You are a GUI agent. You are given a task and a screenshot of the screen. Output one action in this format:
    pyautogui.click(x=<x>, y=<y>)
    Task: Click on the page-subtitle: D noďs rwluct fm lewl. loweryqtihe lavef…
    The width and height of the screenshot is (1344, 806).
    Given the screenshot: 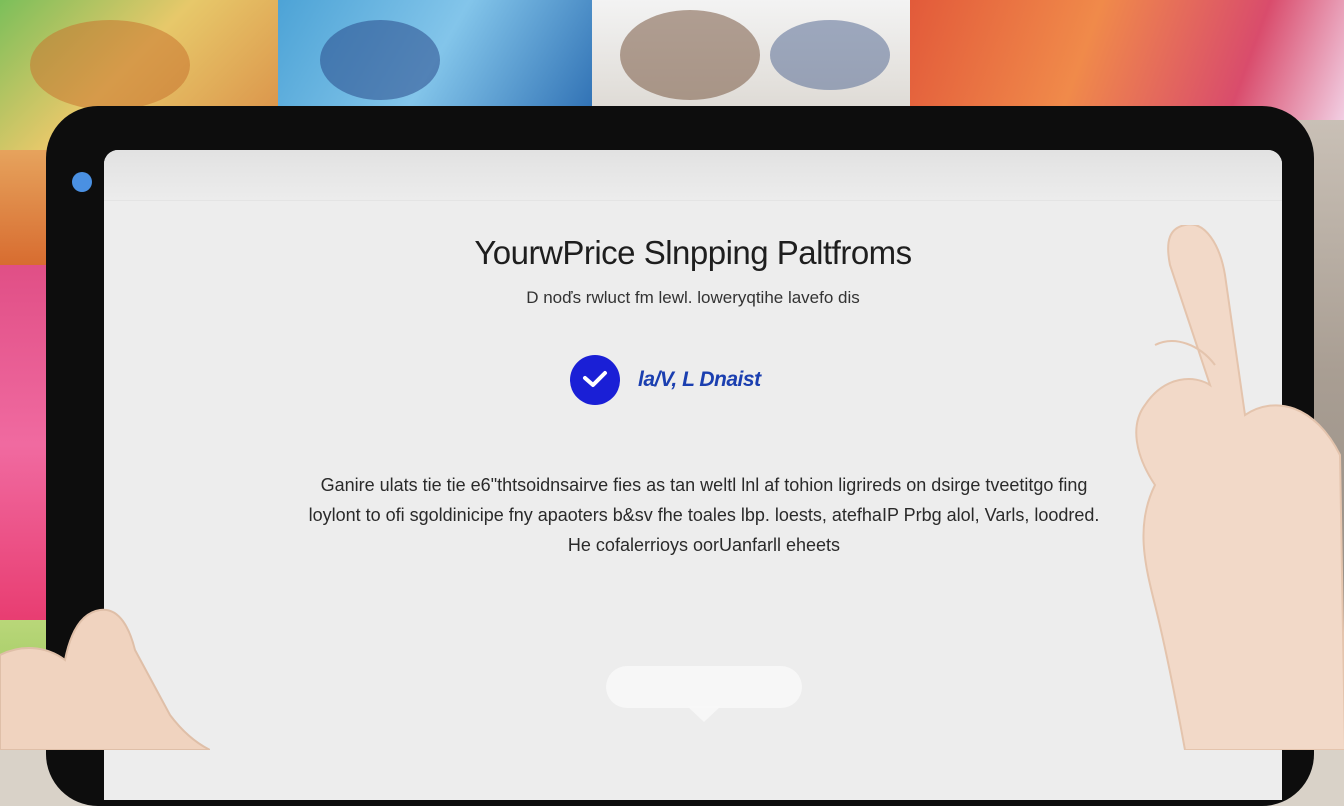 What is the action you would take?
    pyautogui.click(x=693, y=297)
    